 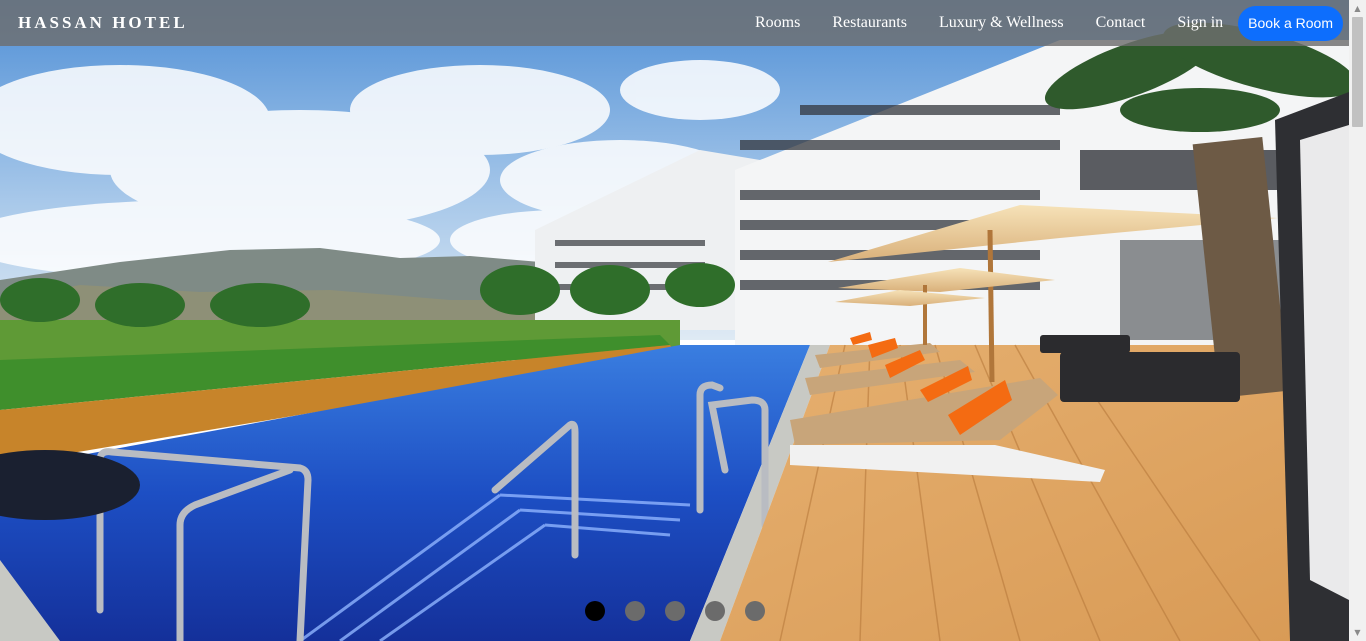 What do you see at coordinates (103, 23) in the screenshot?
I see `brand-logo: HASSAN HOTEL` at bounding box center [103, 23].